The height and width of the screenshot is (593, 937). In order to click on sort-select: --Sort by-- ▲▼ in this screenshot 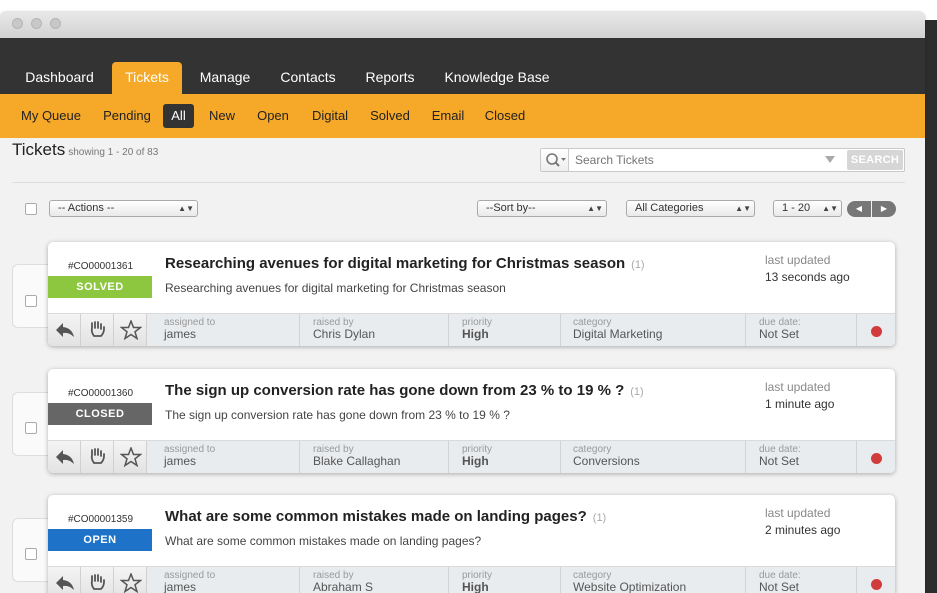, I will do `click(542, 208)`.